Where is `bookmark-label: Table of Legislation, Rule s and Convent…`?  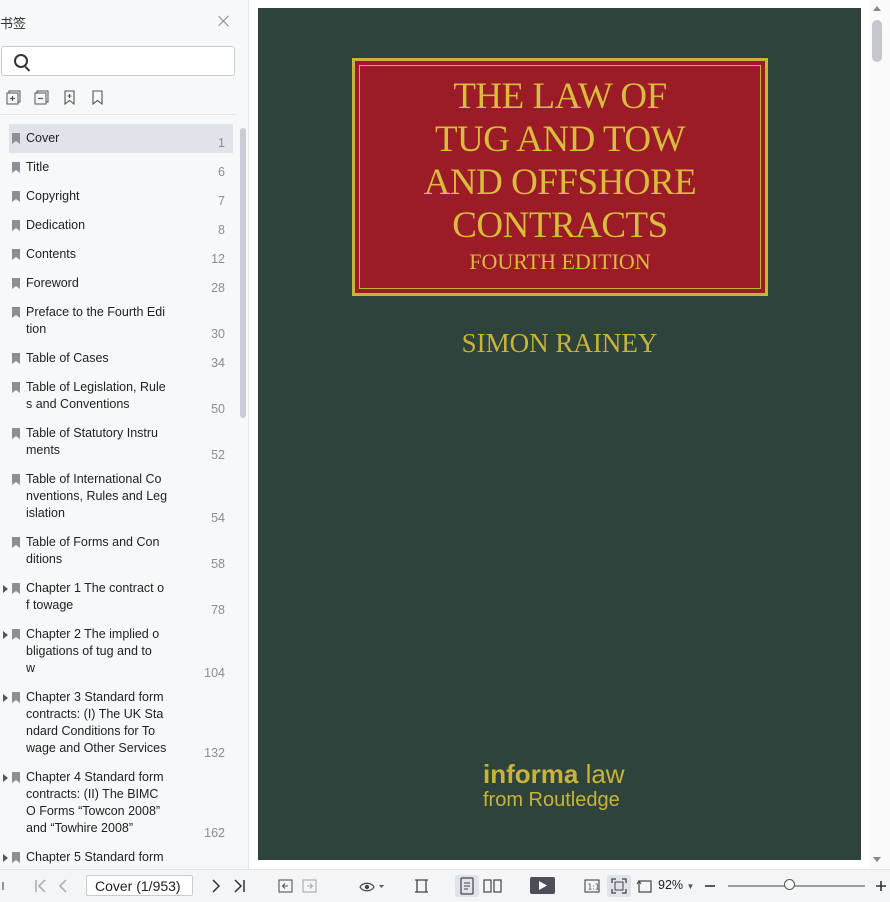
bookmark-label: Table of Legislation, Rule s and Convent… is located at coordinates (96, 395).